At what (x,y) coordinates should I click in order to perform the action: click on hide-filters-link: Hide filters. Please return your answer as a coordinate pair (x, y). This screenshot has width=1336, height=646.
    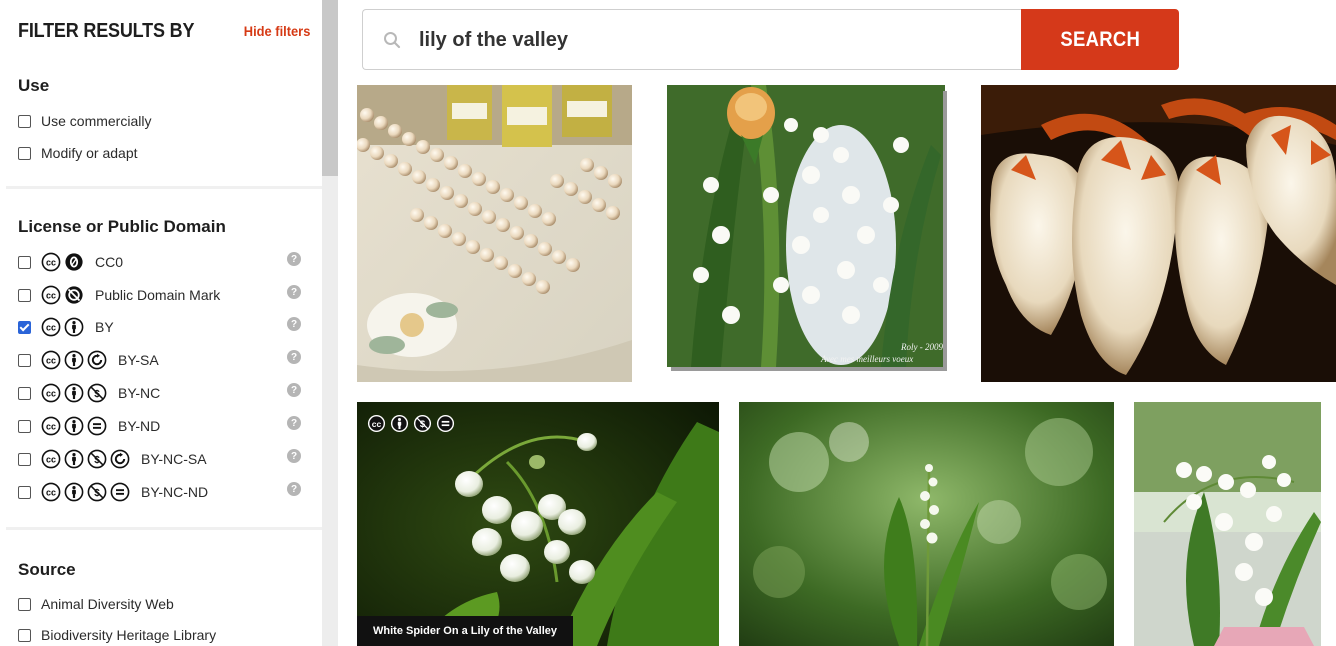
    Looking at the image, I should click on (276, 31).